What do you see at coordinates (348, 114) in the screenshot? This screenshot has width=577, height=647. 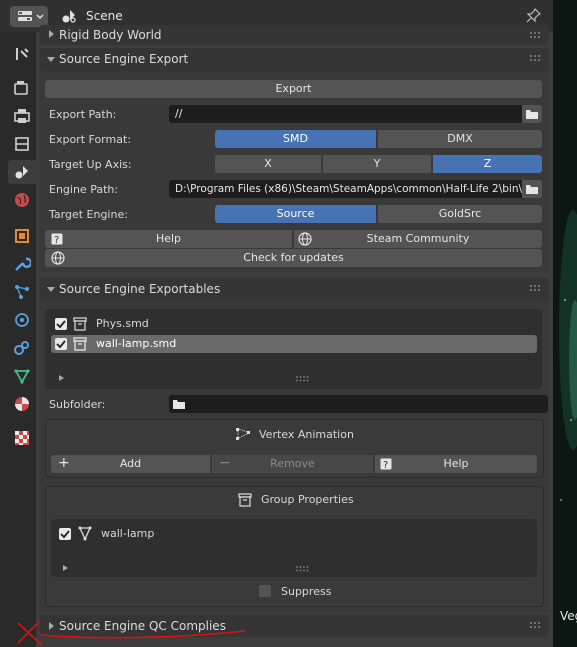 I see `export-path-field: //` at bounding box center [348, 114].